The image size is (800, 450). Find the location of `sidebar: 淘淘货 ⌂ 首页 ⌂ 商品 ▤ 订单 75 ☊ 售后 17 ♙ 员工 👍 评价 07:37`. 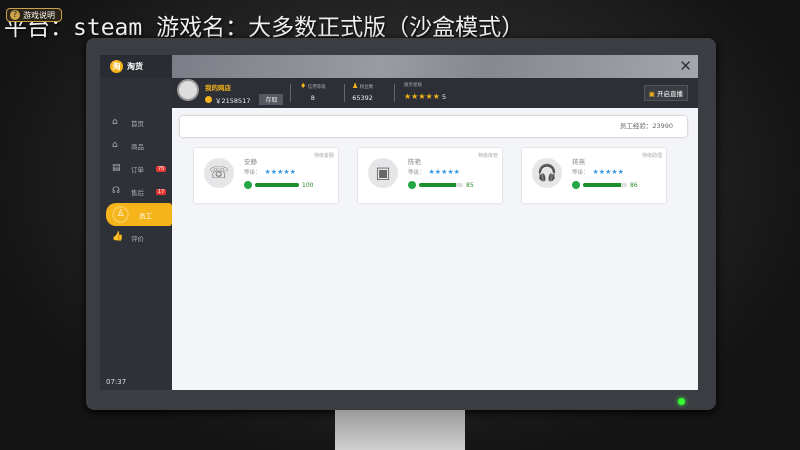

sidebar: 淘淘货 ⌂ 首页 ⌂ 商品 ▤ 订单 75 ☊ 售后 17 ♙ 员工 👍 评价 07:37 is located at coordinates (136, 222).